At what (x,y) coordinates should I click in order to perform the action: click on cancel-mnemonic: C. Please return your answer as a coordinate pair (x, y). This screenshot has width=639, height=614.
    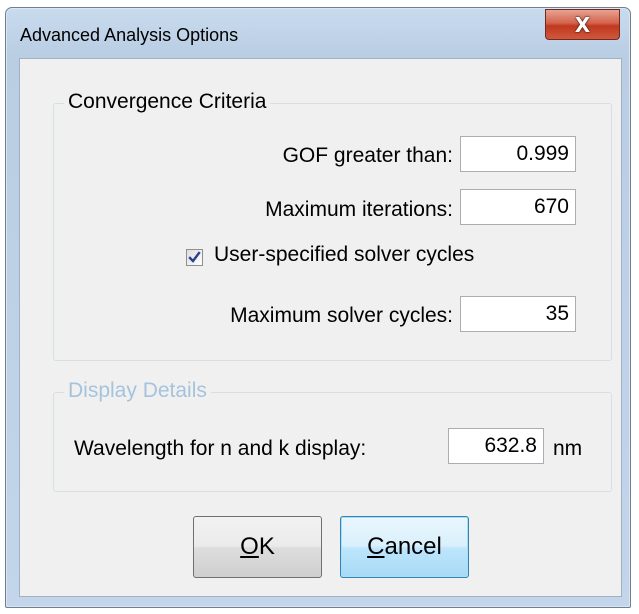
    Looking at the image, I should click on (376, 546).